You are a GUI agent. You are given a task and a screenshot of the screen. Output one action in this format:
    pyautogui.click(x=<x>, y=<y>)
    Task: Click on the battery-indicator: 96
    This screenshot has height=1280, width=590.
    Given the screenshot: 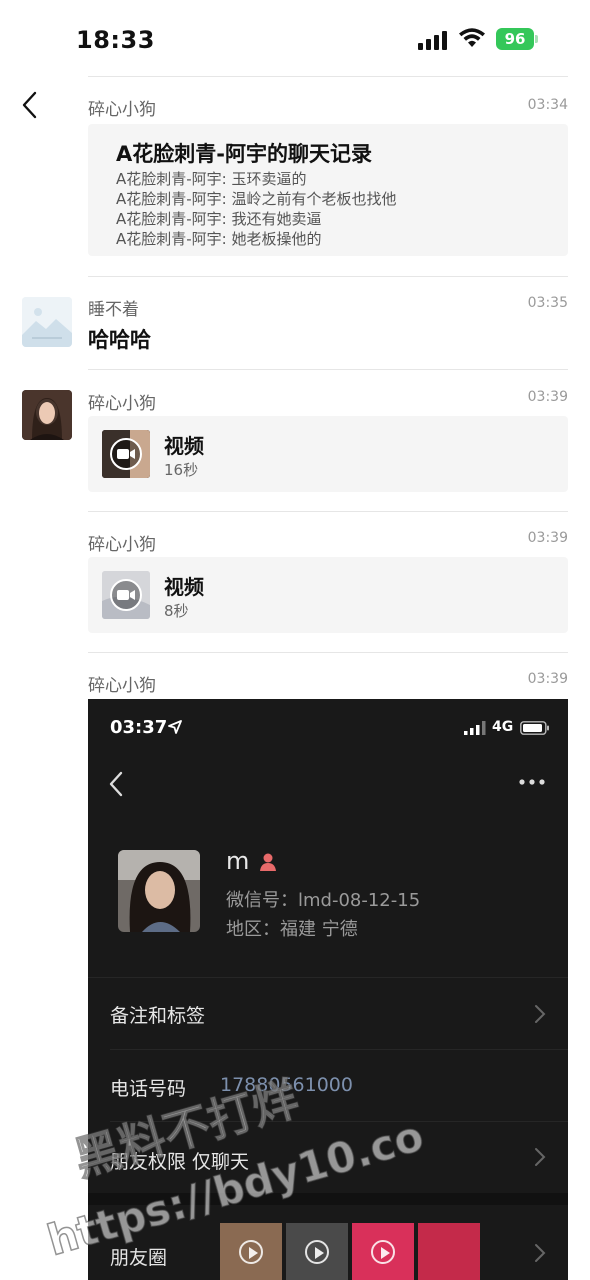 What is the action you would take?
    pyautogui.click(x=517, y=39)
    